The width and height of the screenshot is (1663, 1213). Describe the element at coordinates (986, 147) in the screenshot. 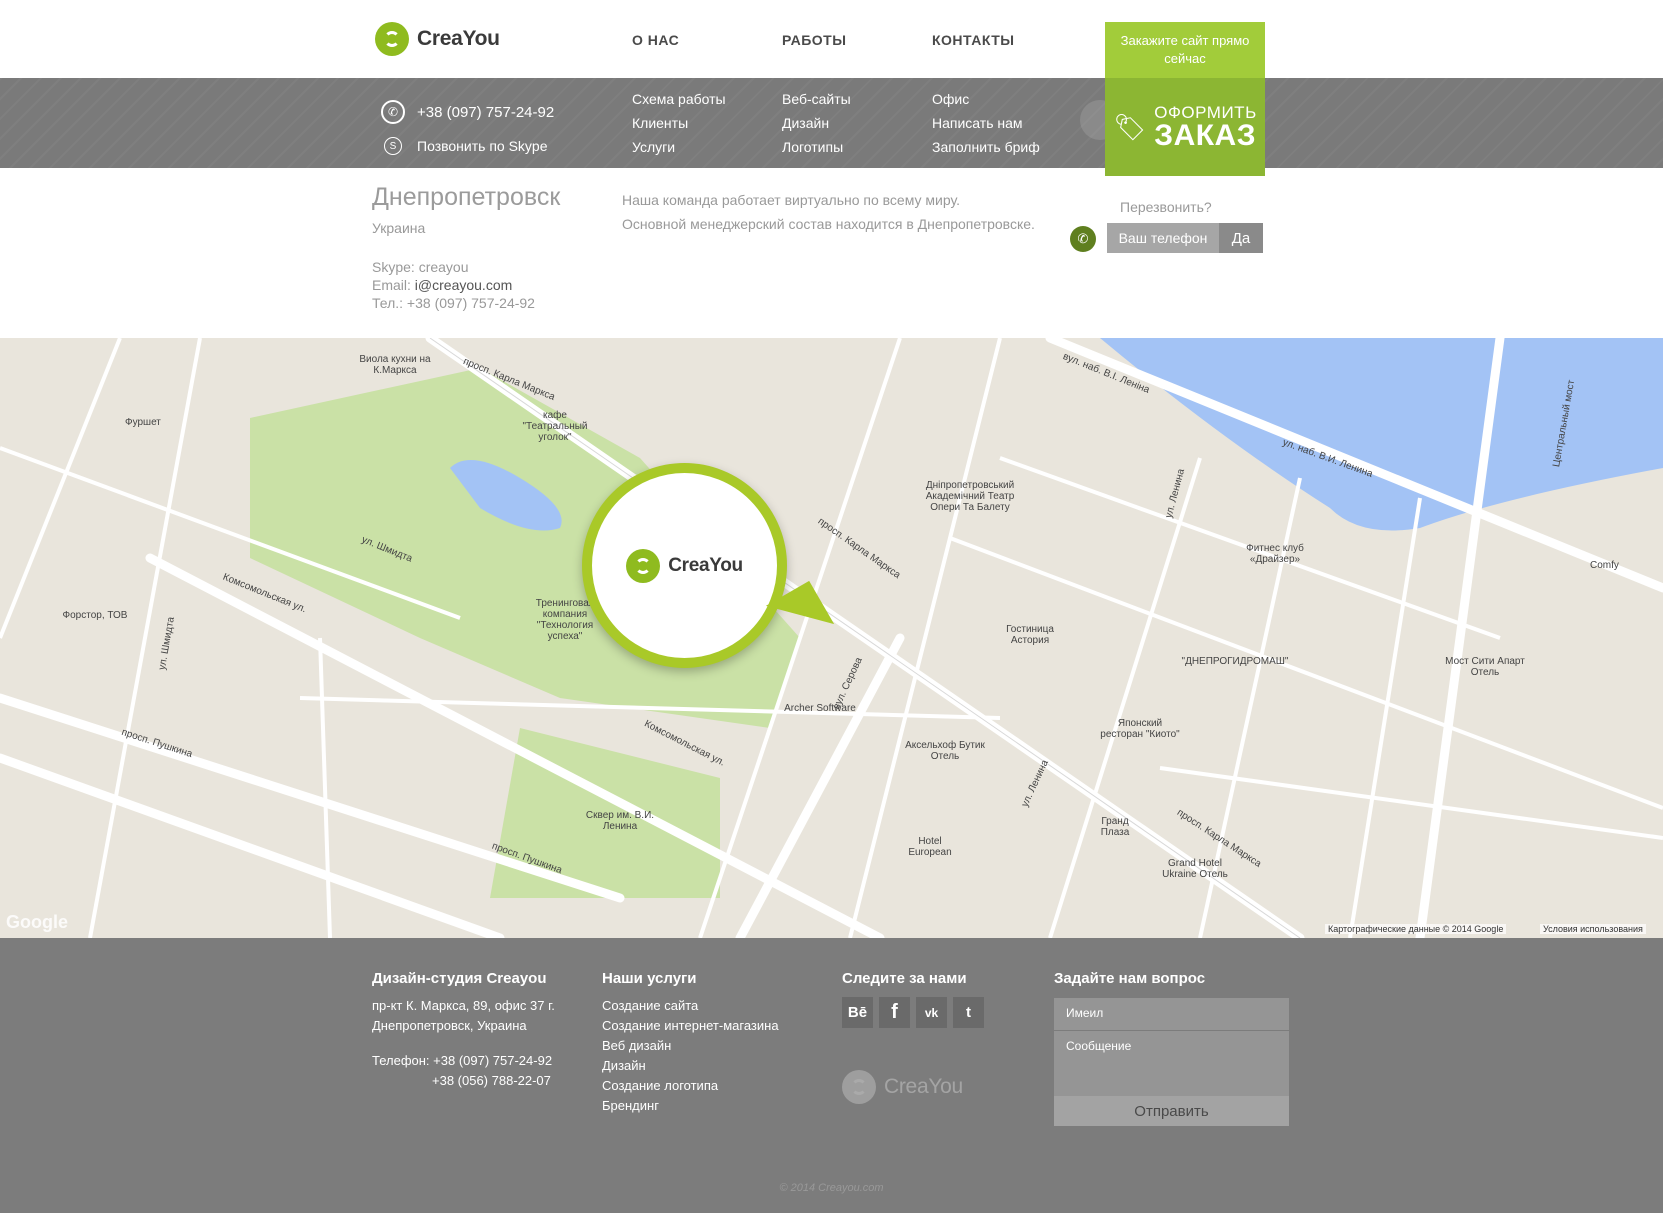

I see `nav-brief: Заполнить бриф` at that location.